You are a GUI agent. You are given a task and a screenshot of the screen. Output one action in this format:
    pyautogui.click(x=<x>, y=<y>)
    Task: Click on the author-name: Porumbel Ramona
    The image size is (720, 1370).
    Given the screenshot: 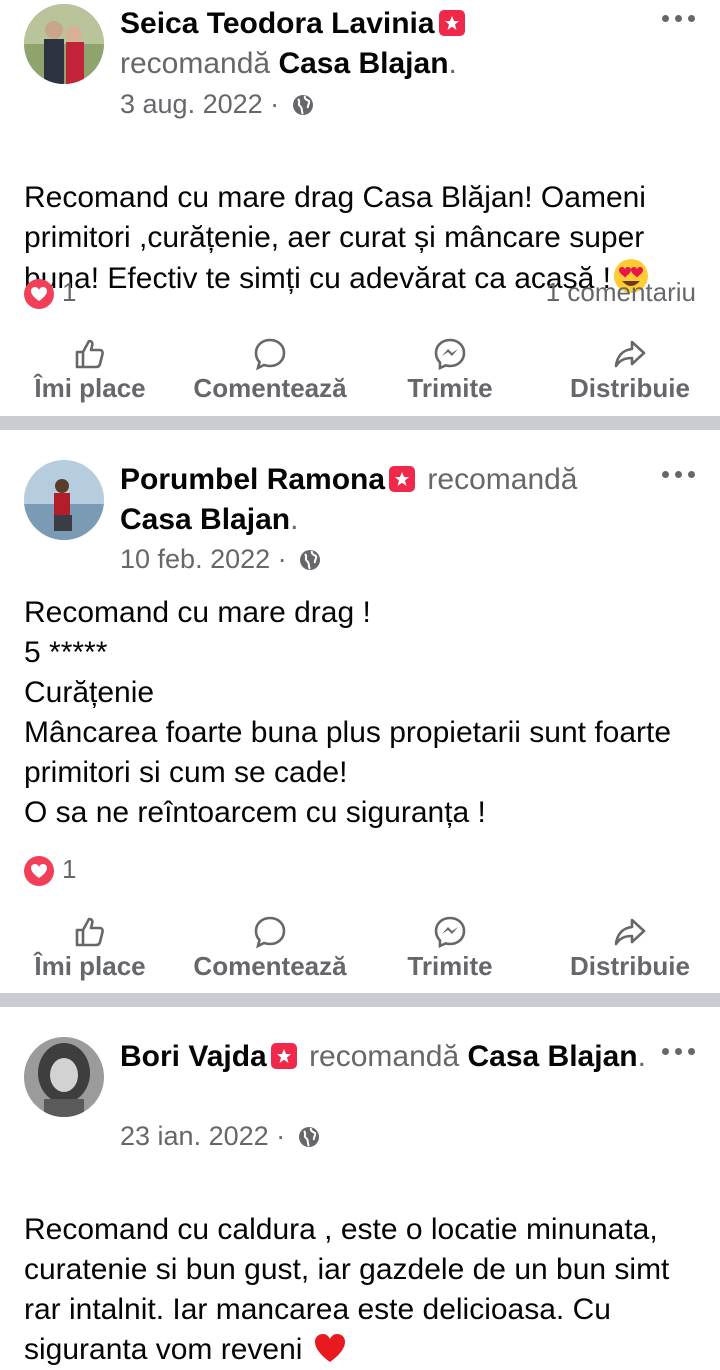 What is the action you would take?
    pyautogui.click(x=252, y=479)
    